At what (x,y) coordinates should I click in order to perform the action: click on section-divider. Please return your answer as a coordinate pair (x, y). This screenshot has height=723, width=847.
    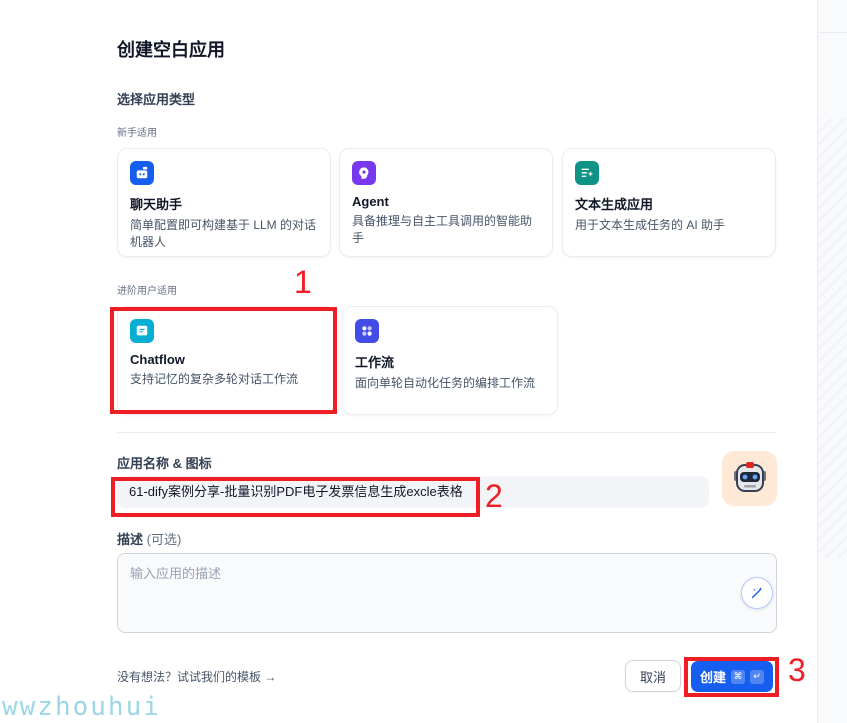
    Looking at the image, I should click on (447, 432).